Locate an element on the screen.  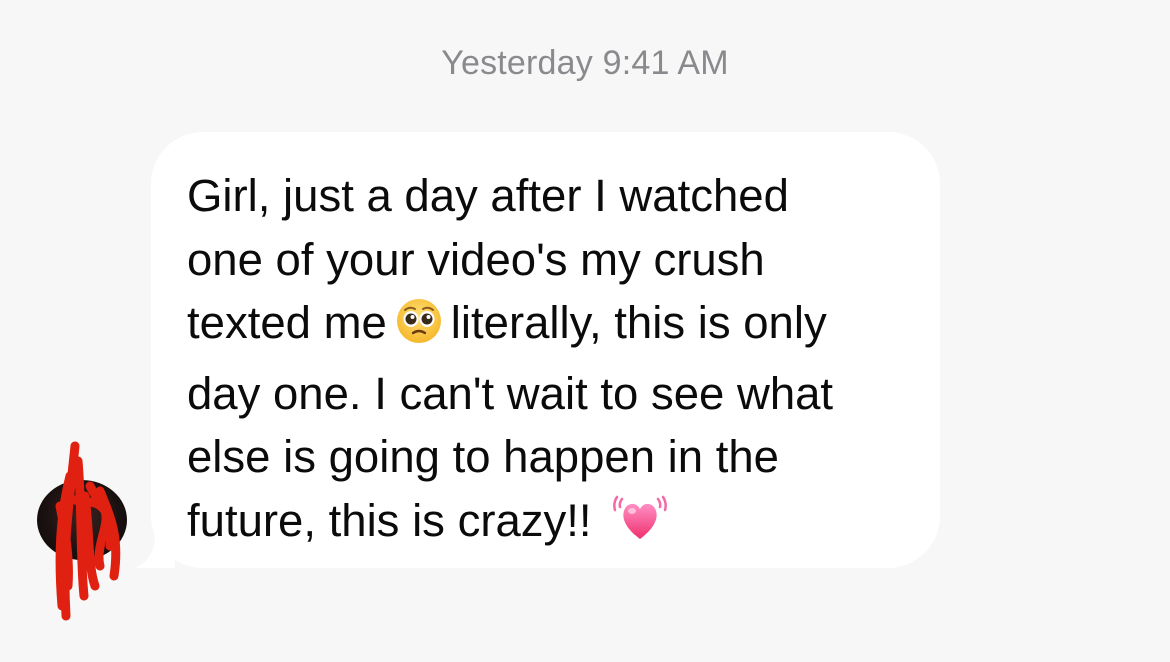
message-line-7: future, this is crazy!! is located at coordinates (389, 520).